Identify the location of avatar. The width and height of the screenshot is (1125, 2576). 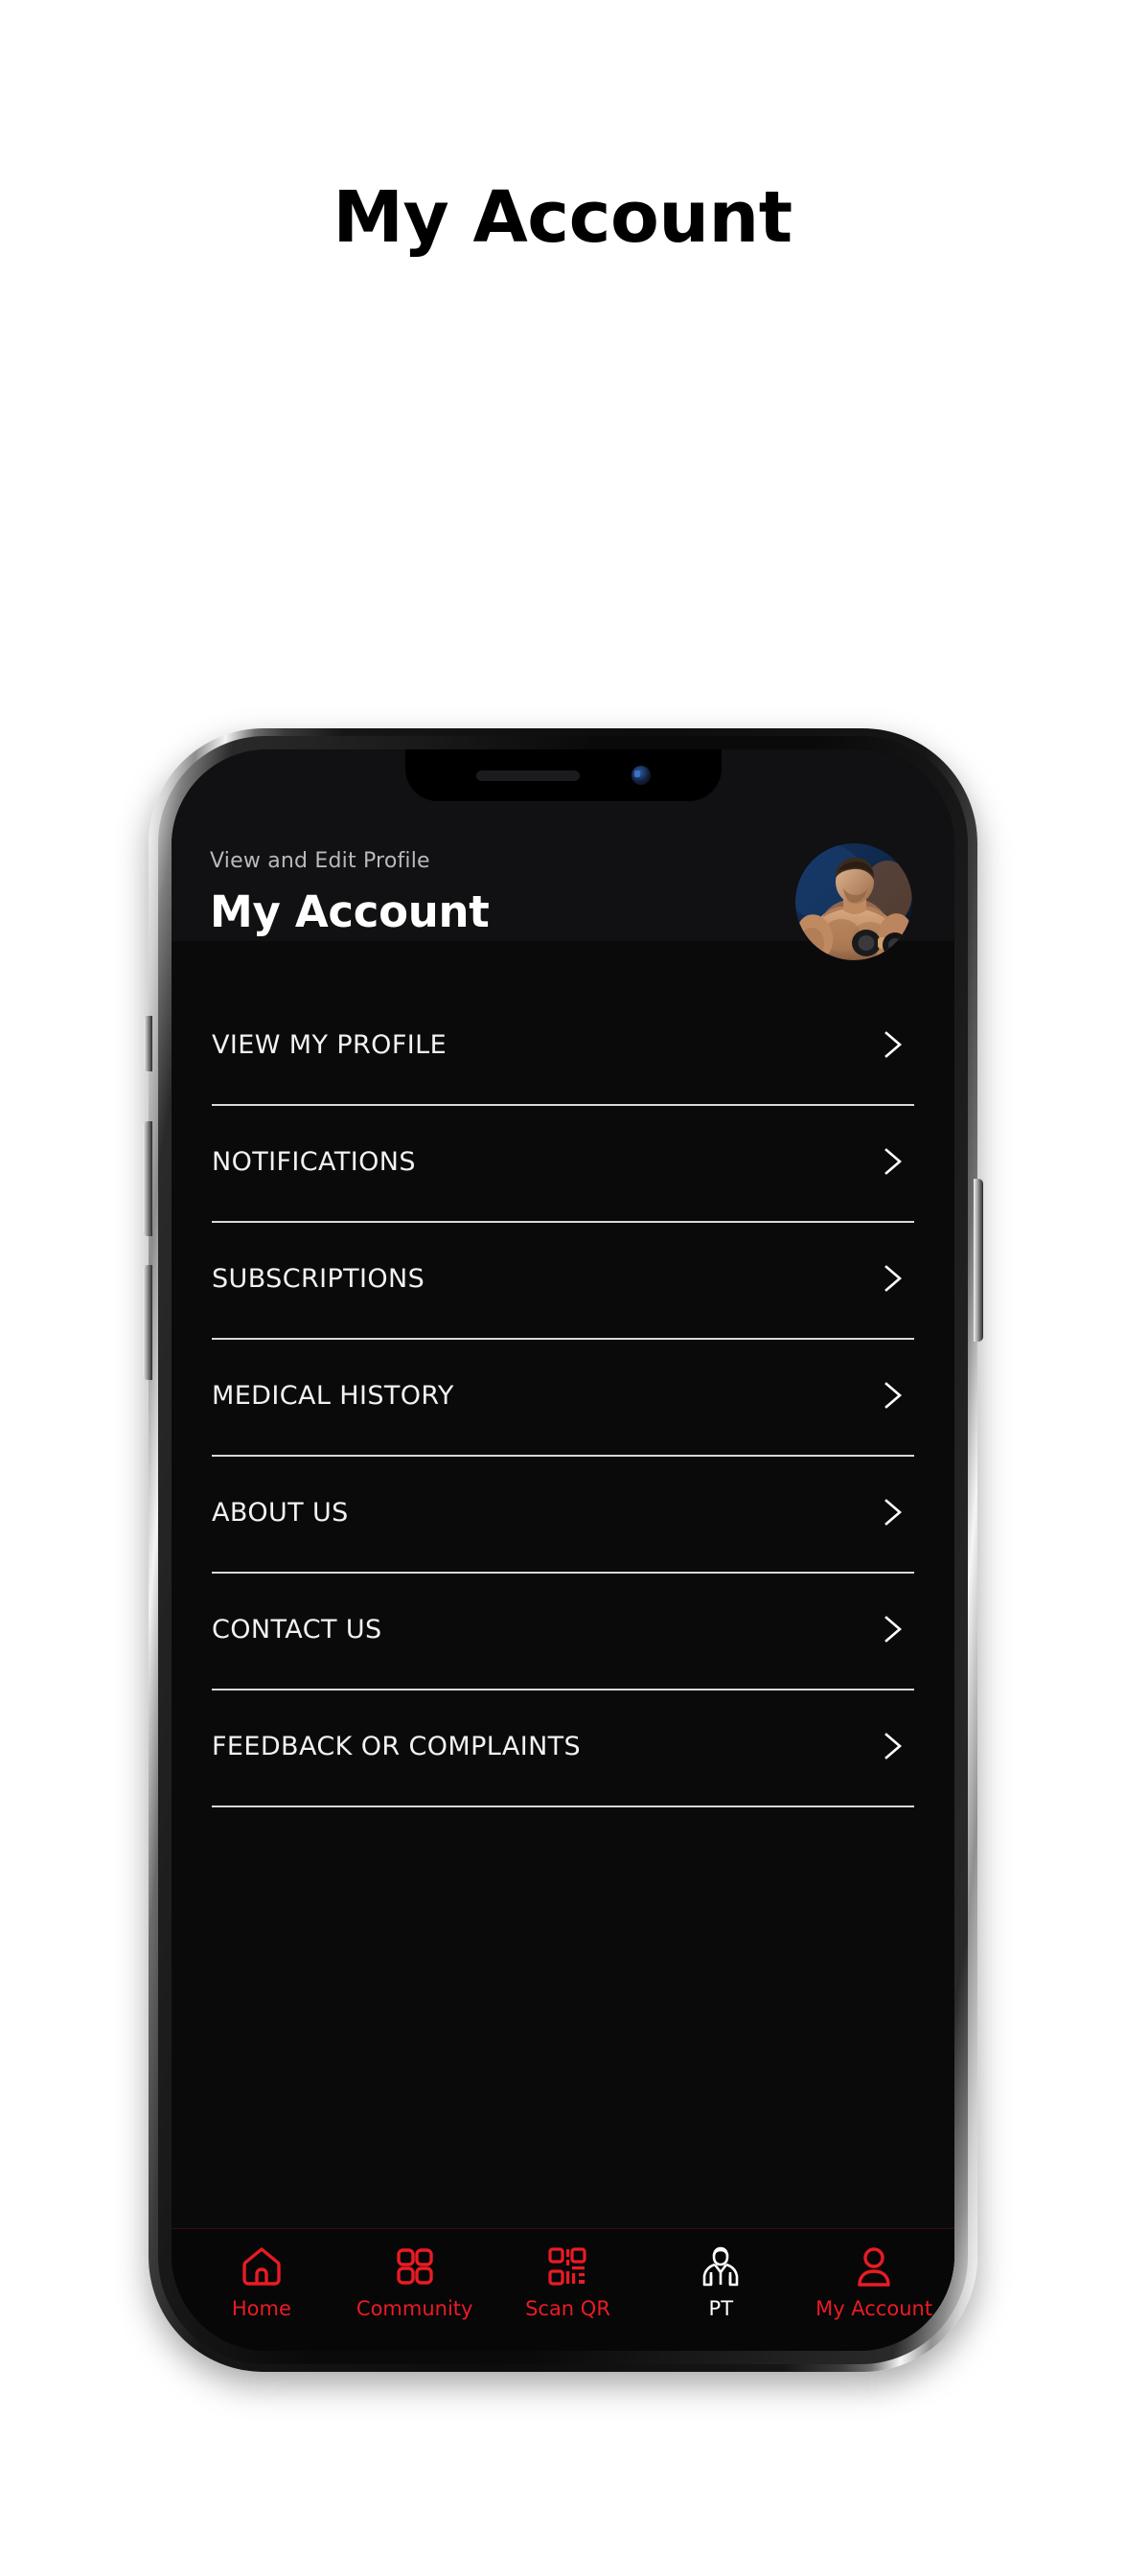
(853, 901).